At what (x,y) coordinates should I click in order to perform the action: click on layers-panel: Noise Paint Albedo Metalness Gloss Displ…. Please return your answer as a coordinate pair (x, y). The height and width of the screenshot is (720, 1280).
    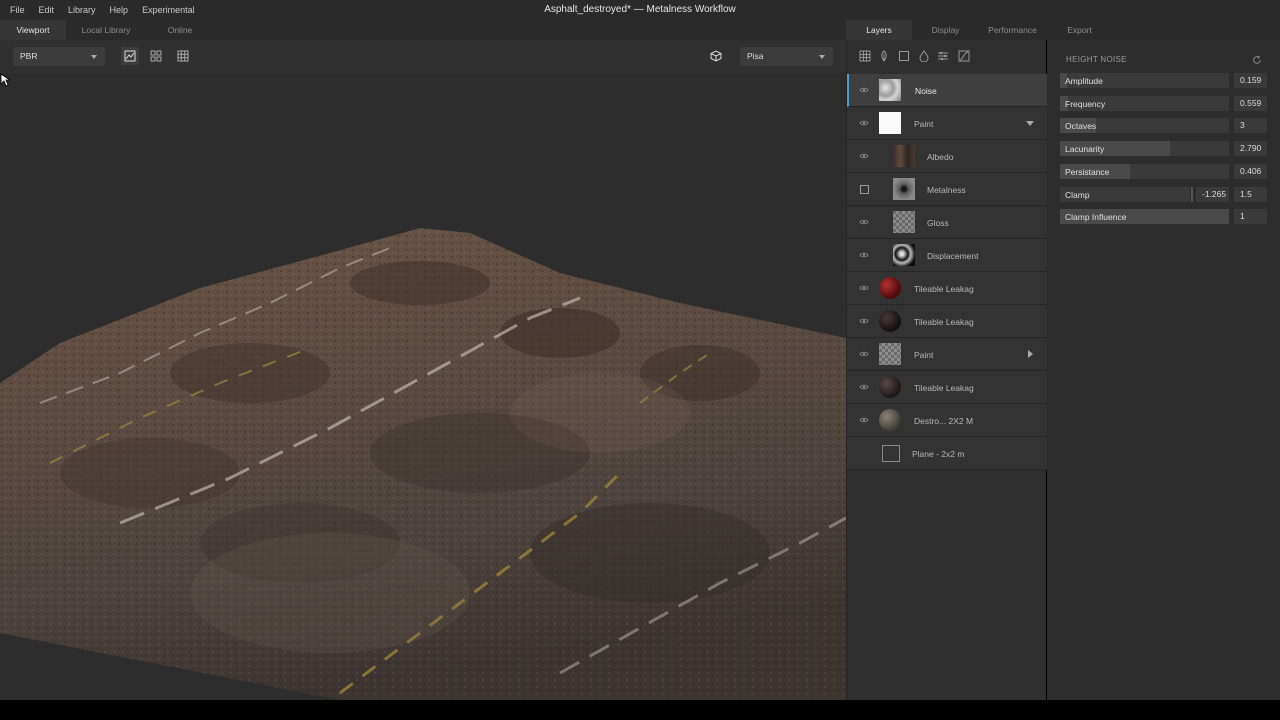
    Looking at the image, I should click on (946, 370).